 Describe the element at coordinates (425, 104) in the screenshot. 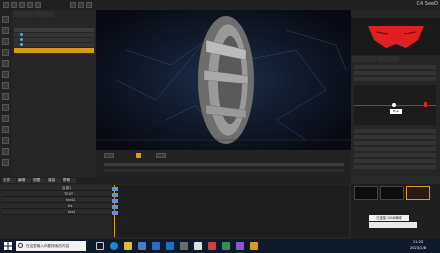

I see `graph-marker` at that location.